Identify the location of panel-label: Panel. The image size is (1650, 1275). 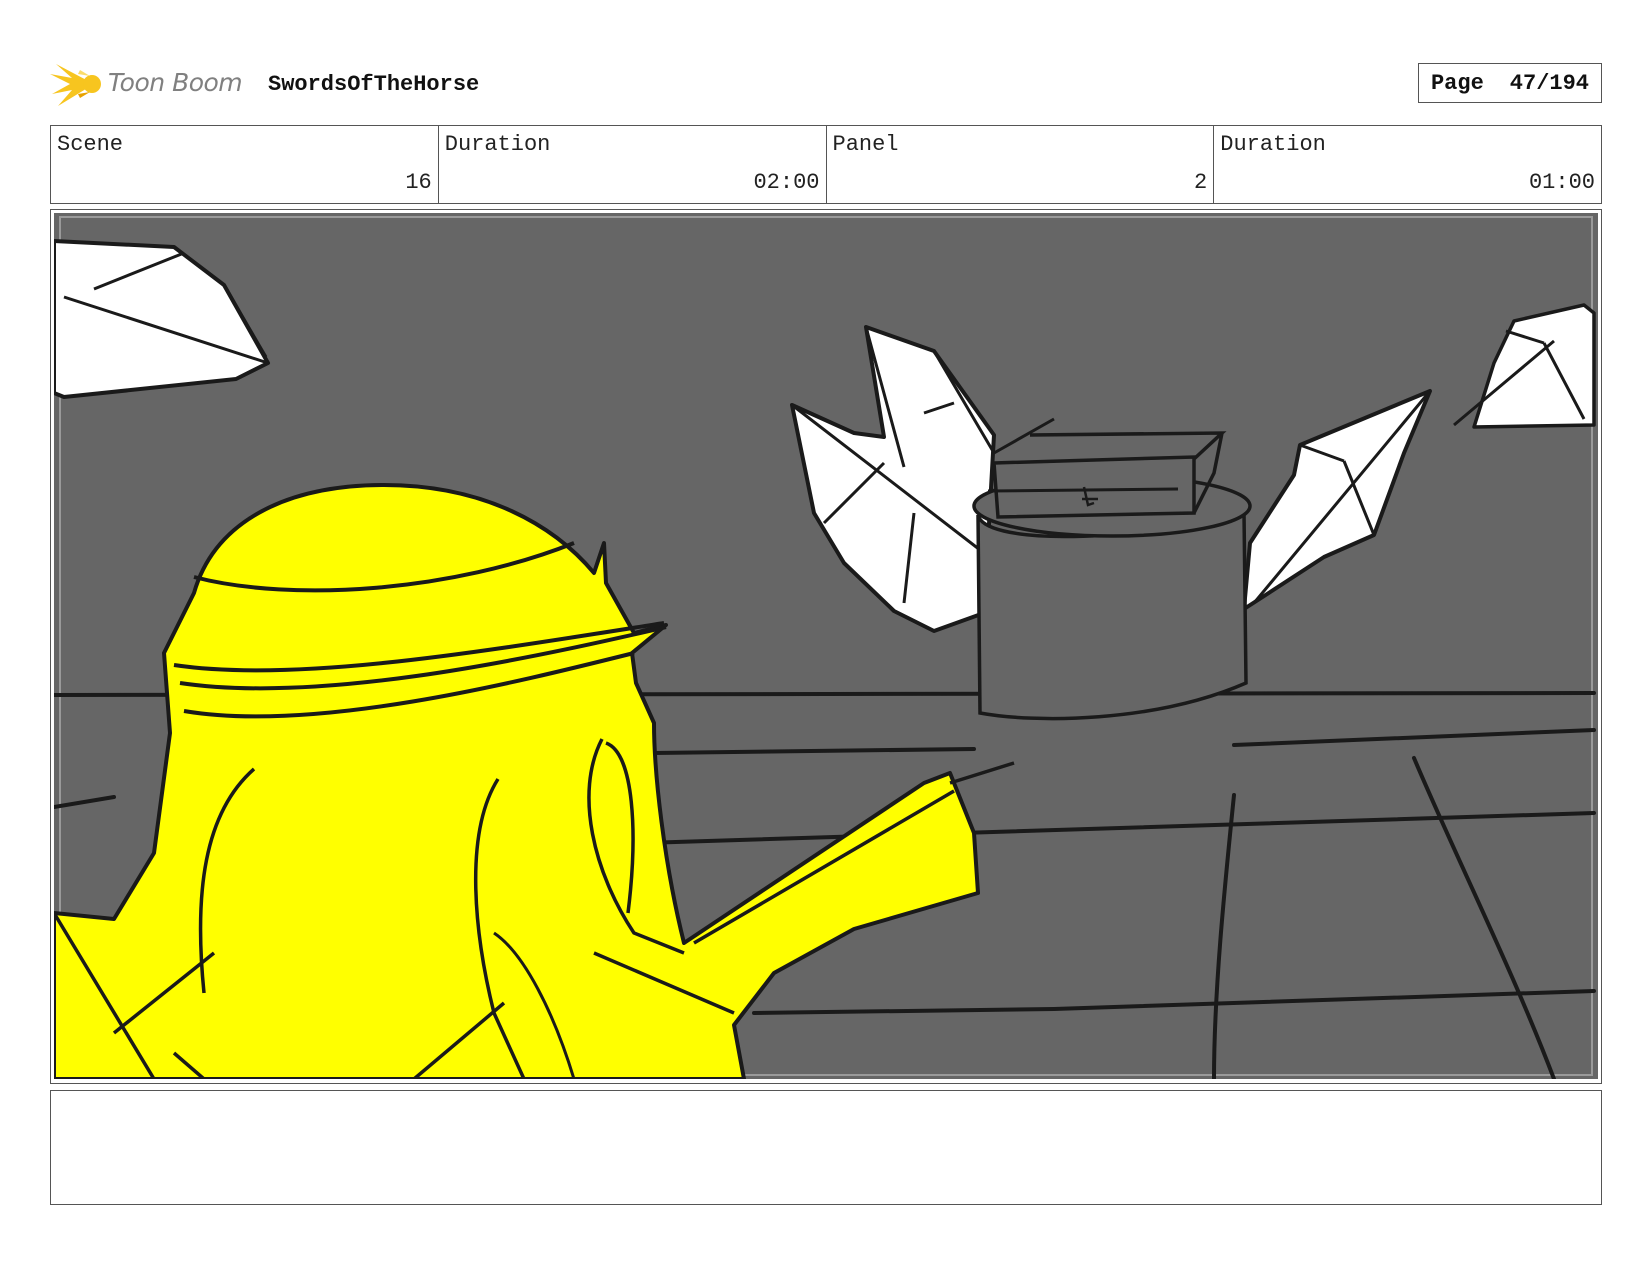
(865, 144).